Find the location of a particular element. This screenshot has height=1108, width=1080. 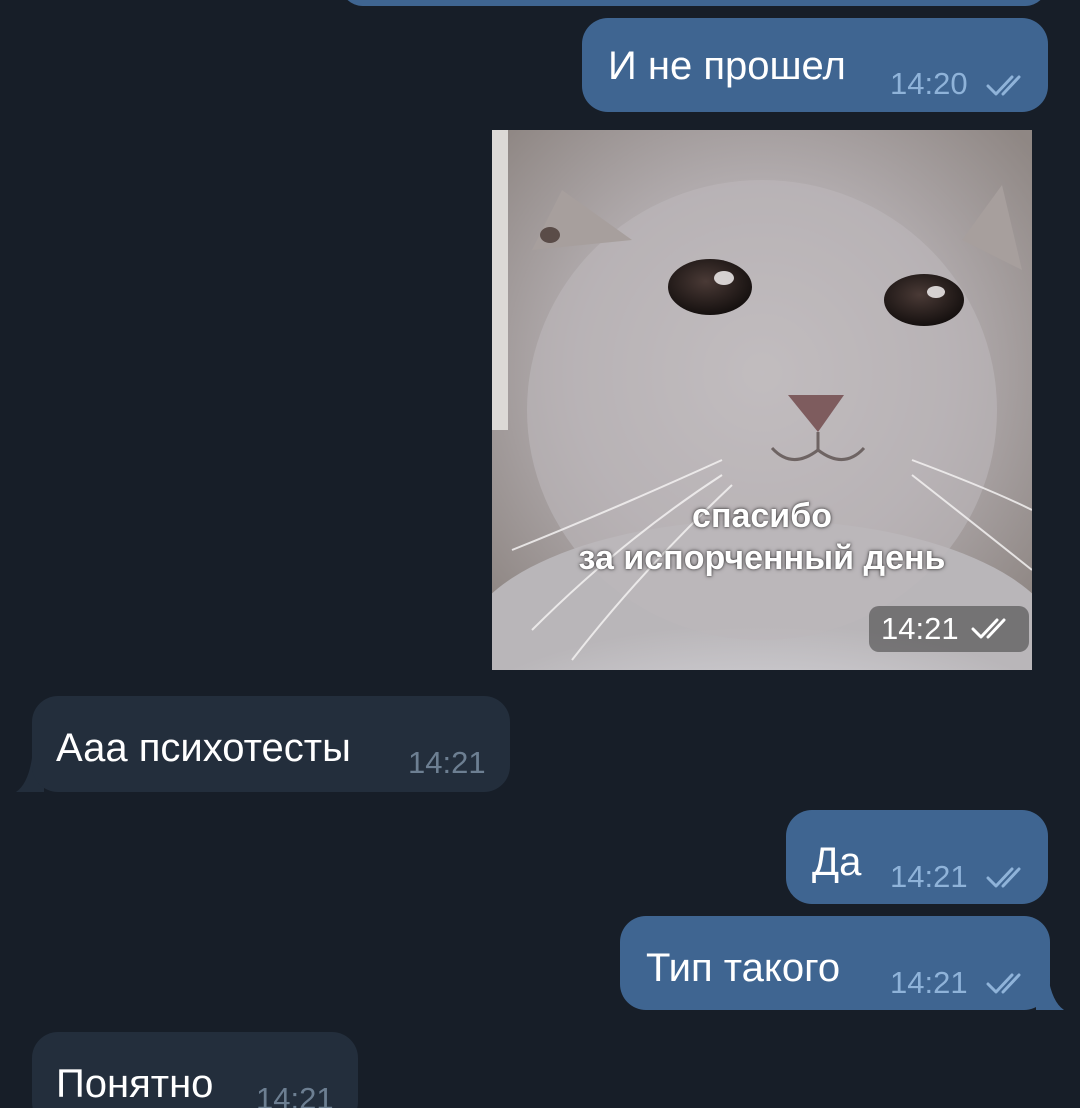

incoming-message-bubble: Ааа психотесты 14:21 is located at coordinates (271, 744).